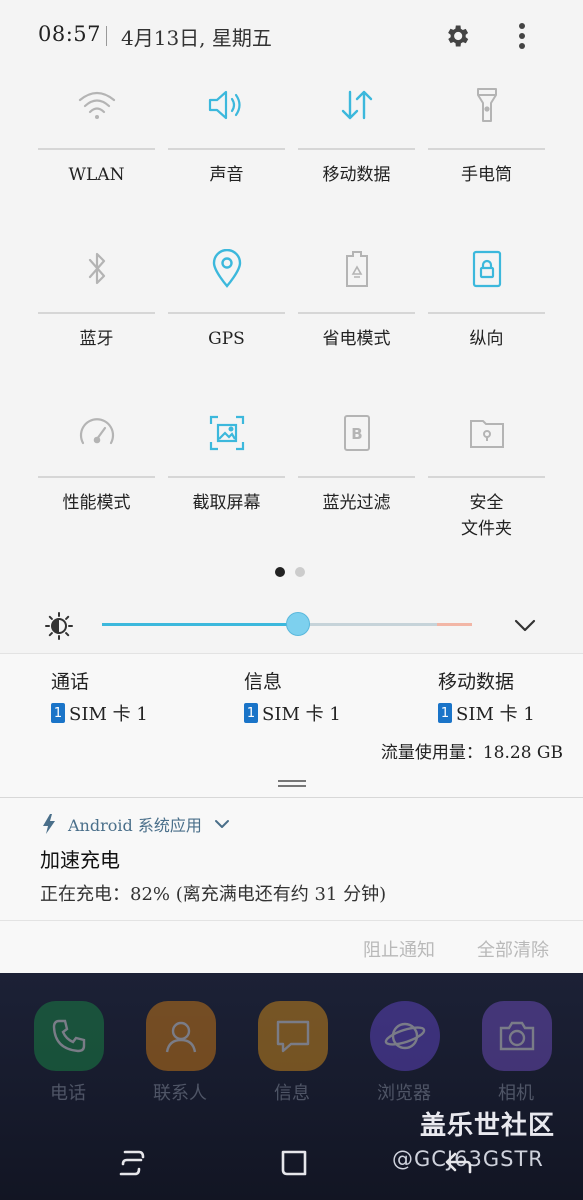 The width and height of the screenshot is (583, 1200). I want to click on flashlight-icon, so click(486, 105).